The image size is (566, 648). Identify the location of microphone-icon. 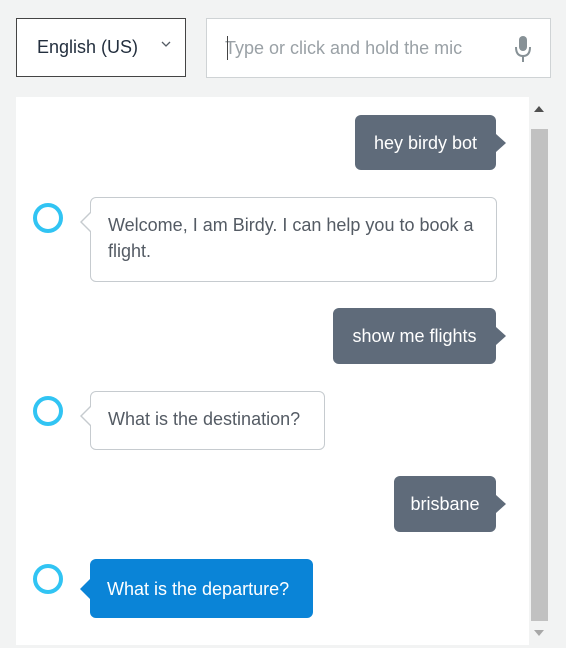
(523, 49).